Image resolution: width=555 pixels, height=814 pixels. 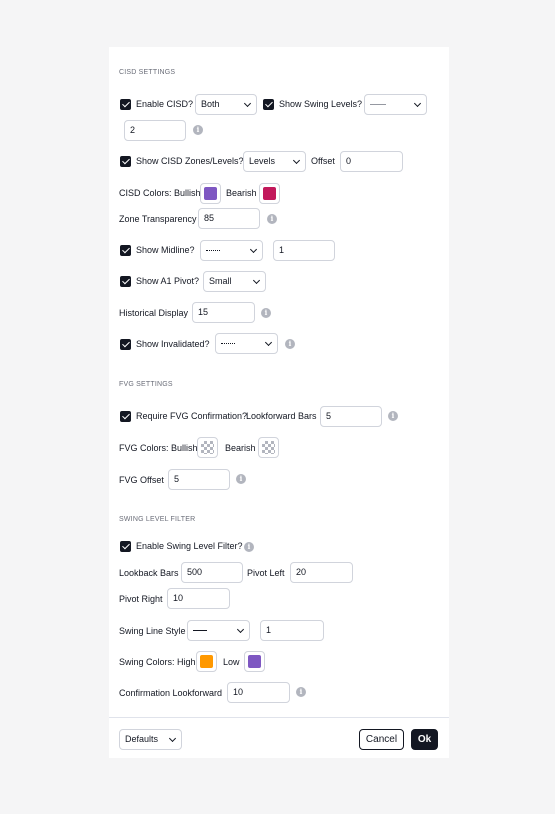 What do you see at coordinates (157, 662) in the screenshot?
I see `swing-colors-label: Swing Colors: High` at bounding box center [157, 662].